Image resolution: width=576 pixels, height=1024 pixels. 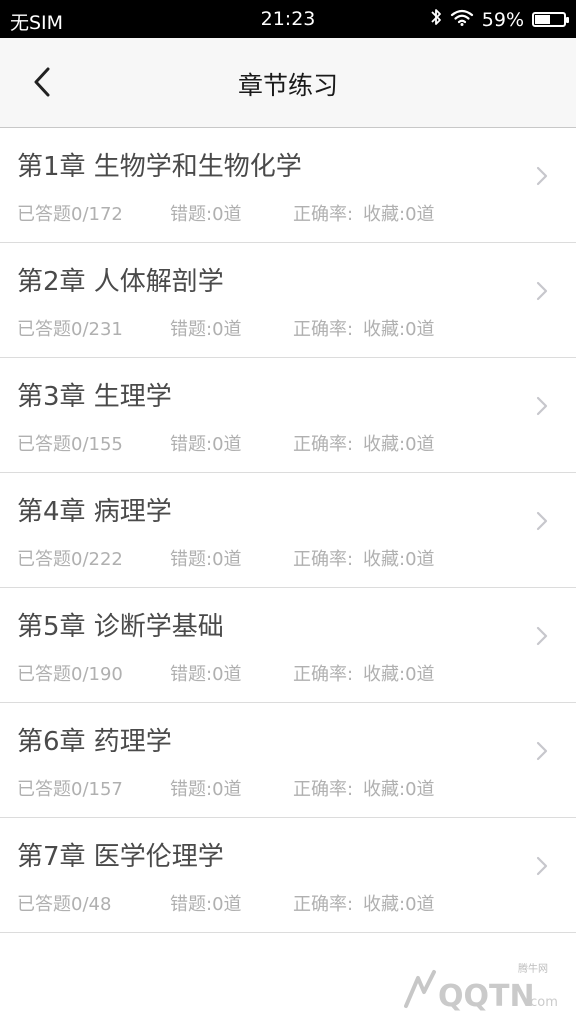 What do you see at coordinates (70, 674) in the screenshot?
I see `answered-count: 已答题0/190` at bounding box center [70, 674].